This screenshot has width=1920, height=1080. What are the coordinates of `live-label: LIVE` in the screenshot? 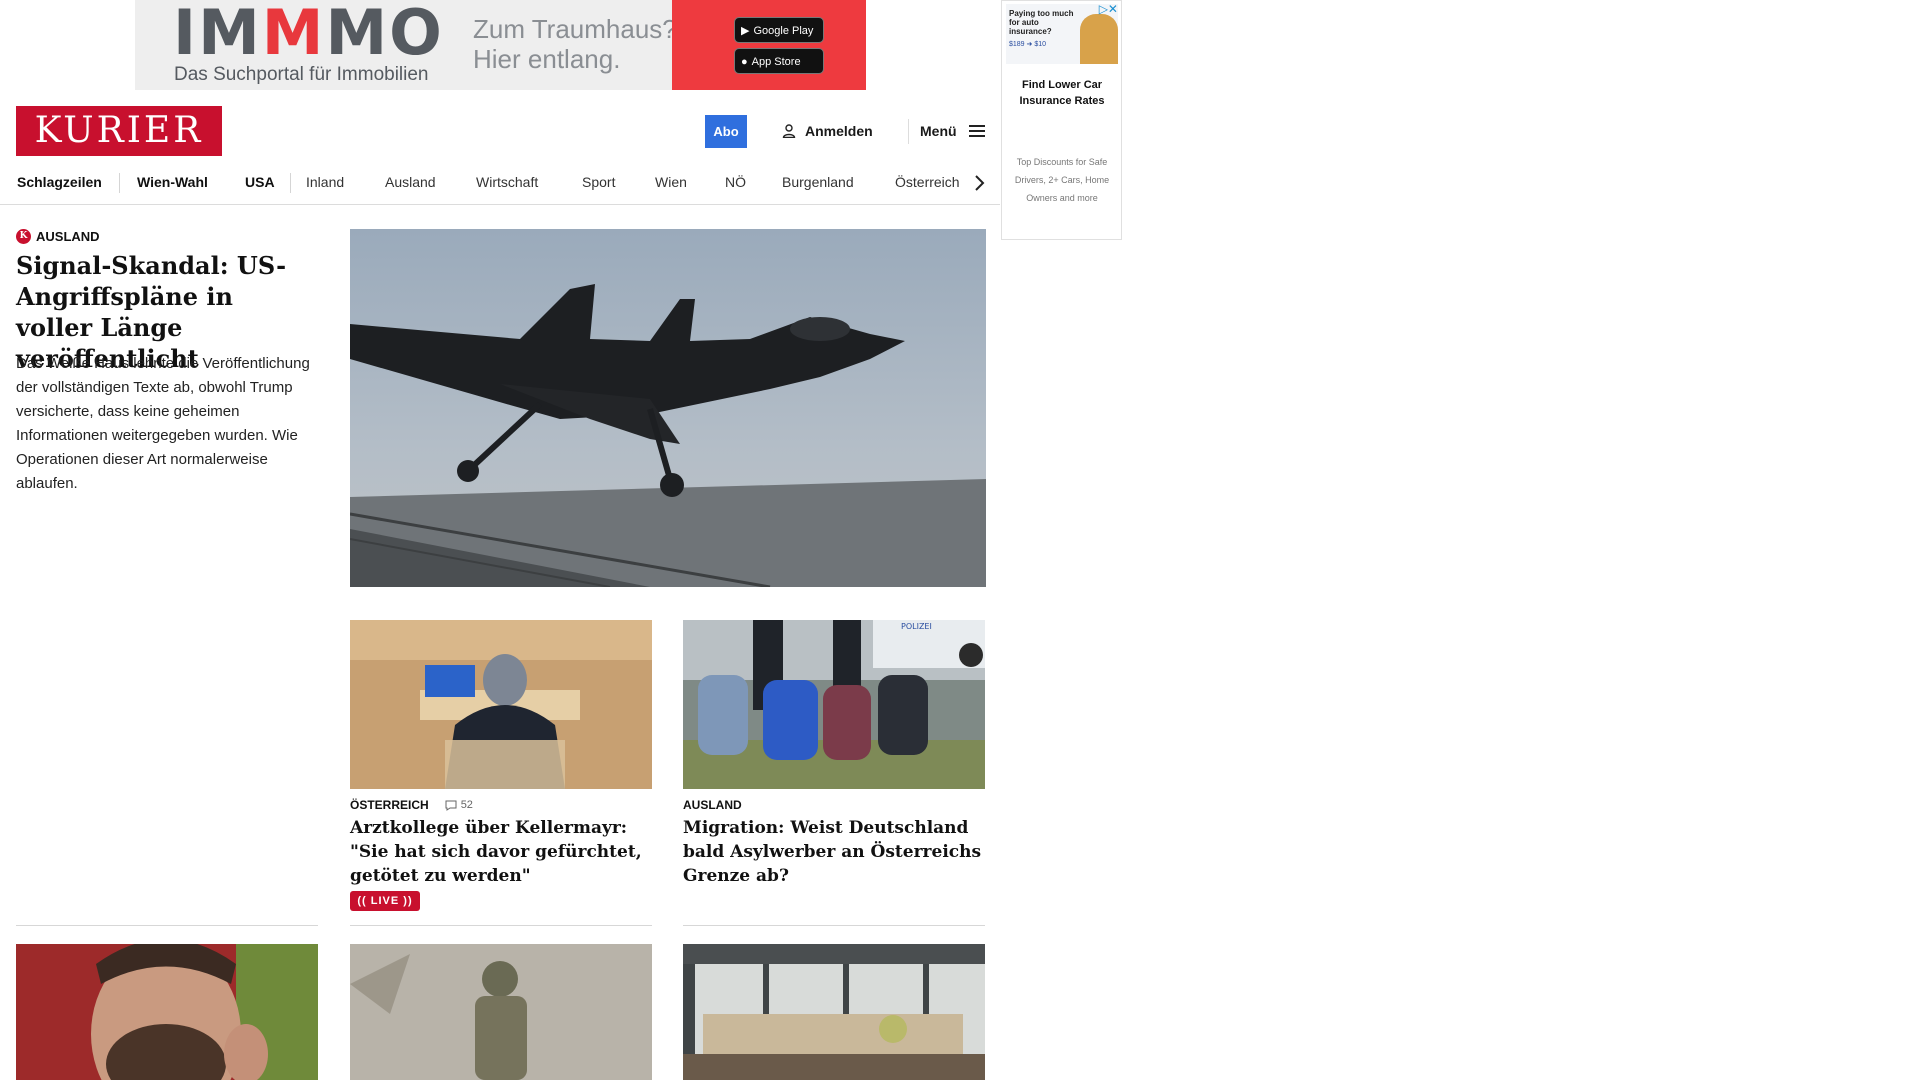 It's located at (385, 901).